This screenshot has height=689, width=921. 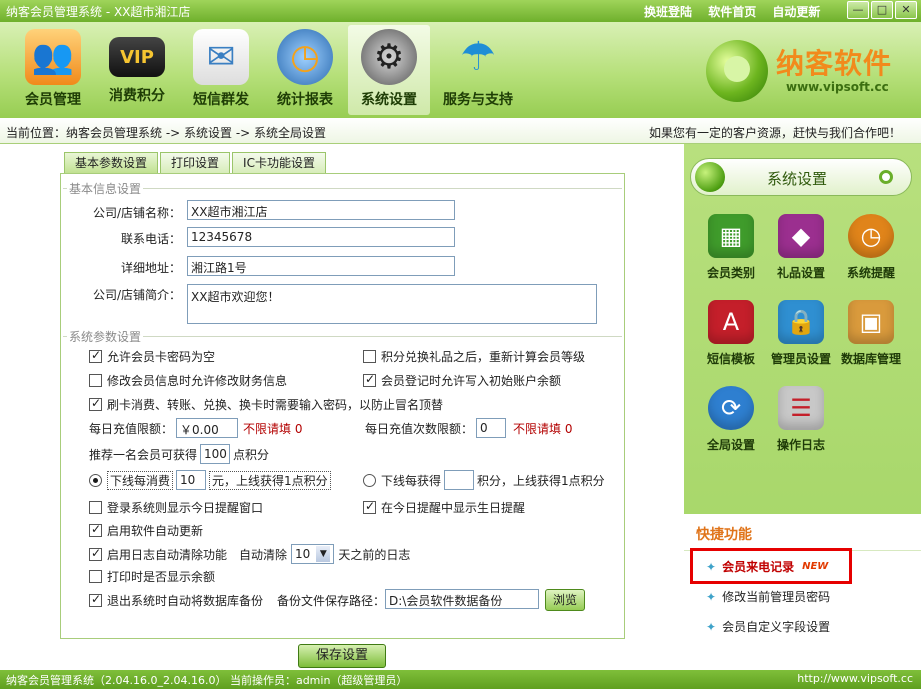 What do you see at coordinates (369, 356) in the screenshot?
I see `recalc-level-checkbox` at bounding box center [369, 356].